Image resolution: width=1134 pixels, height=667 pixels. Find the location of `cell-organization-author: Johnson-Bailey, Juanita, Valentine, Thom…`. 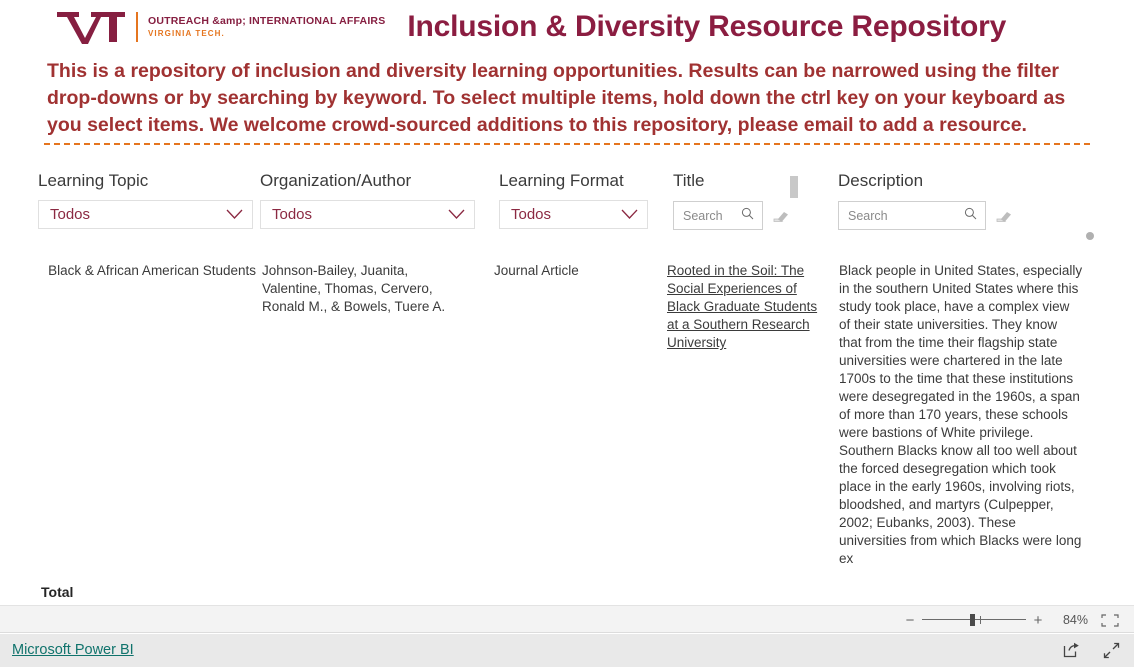

cell-organization-author: Johnson-Bailey, Juanita, Valentine, Thom… is located at coordinates (354, 288).